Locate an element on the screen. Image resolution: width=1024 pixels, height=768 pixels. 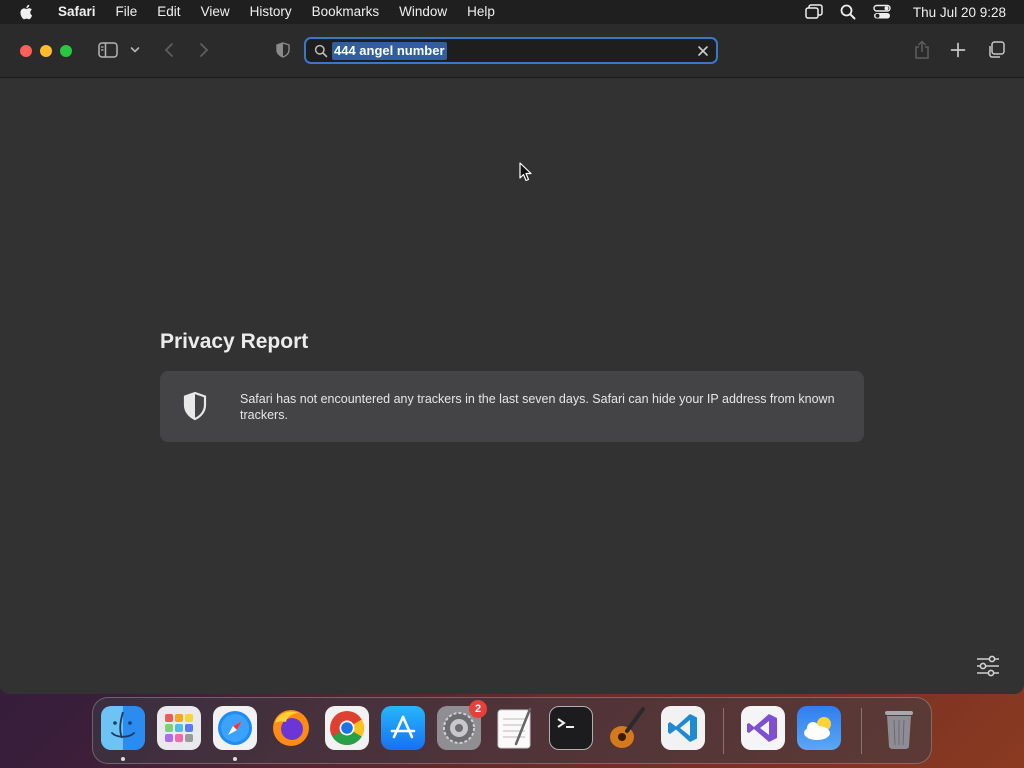
system-settings-icon: 2 is located at coordinates (462, 725).